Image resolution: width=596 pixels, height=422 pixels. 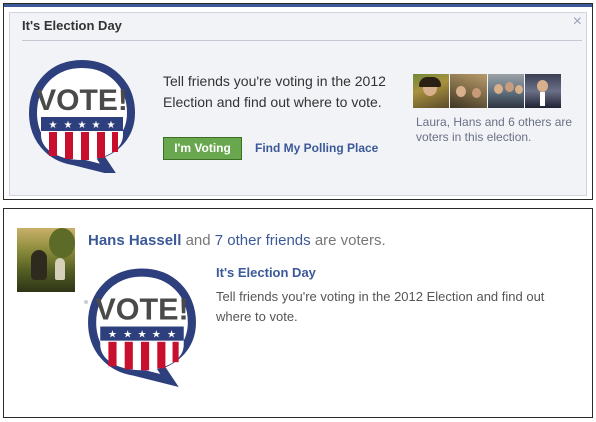 I want to click on other-friends-link: 7 other friends, so click(x=263, y=240).